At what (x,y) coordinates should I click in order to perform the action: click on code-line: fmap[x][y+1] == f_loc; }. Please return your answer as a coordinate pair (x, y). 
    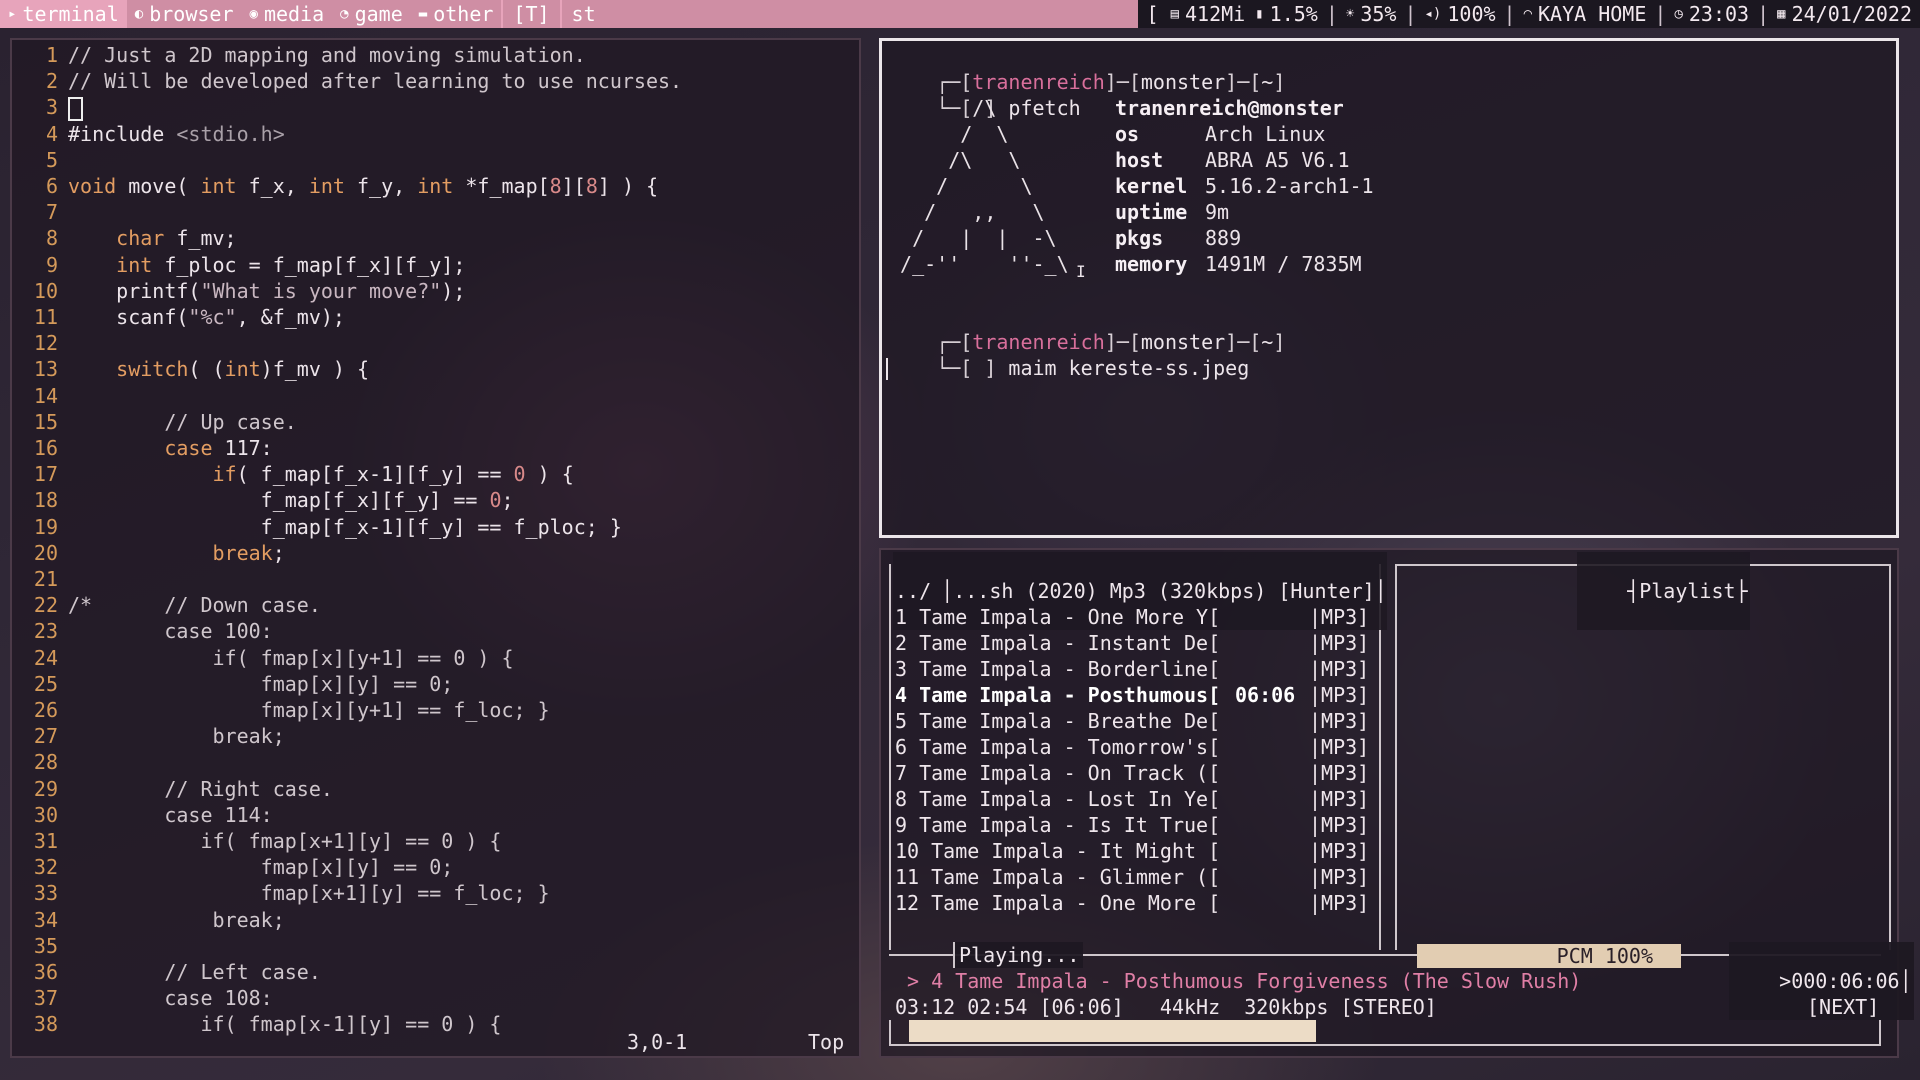
    Looking at the image, I should click on (309, 710).